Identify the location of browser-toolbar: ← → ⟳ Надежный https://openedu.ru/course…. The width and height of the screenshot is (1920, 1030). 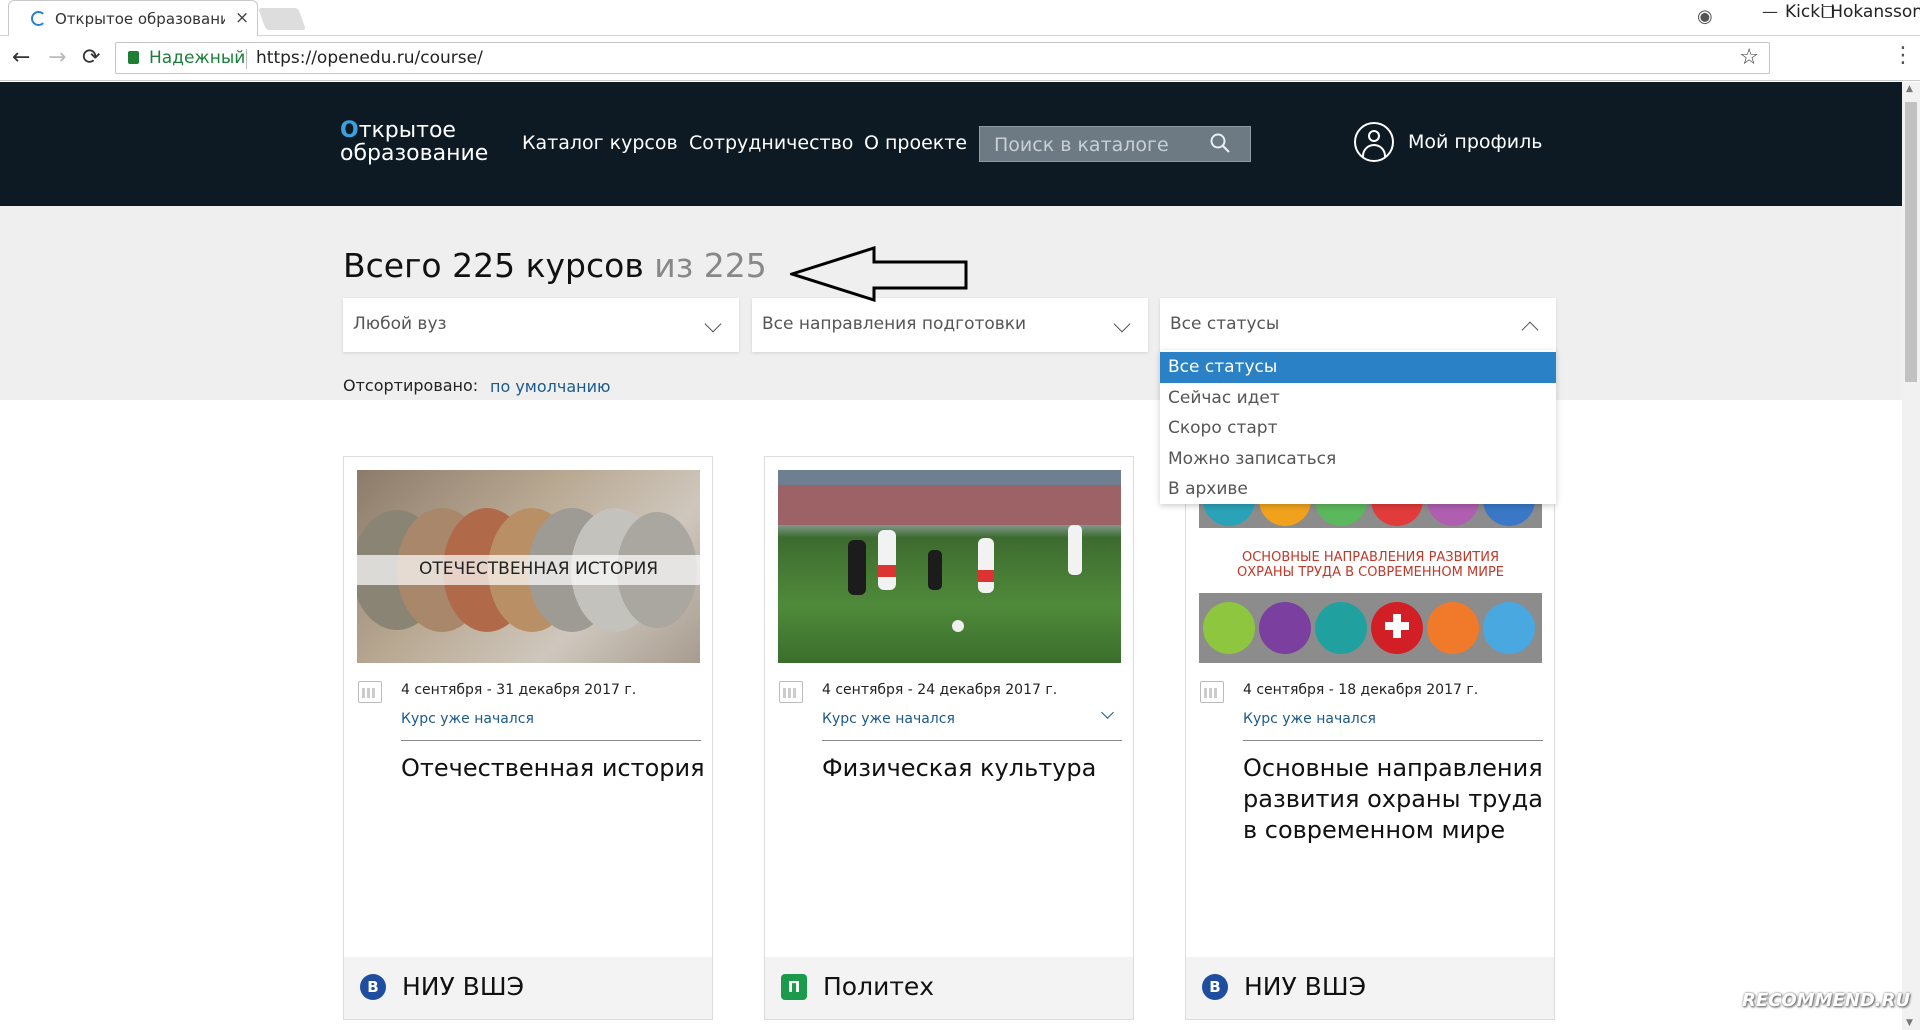
(960, 59).